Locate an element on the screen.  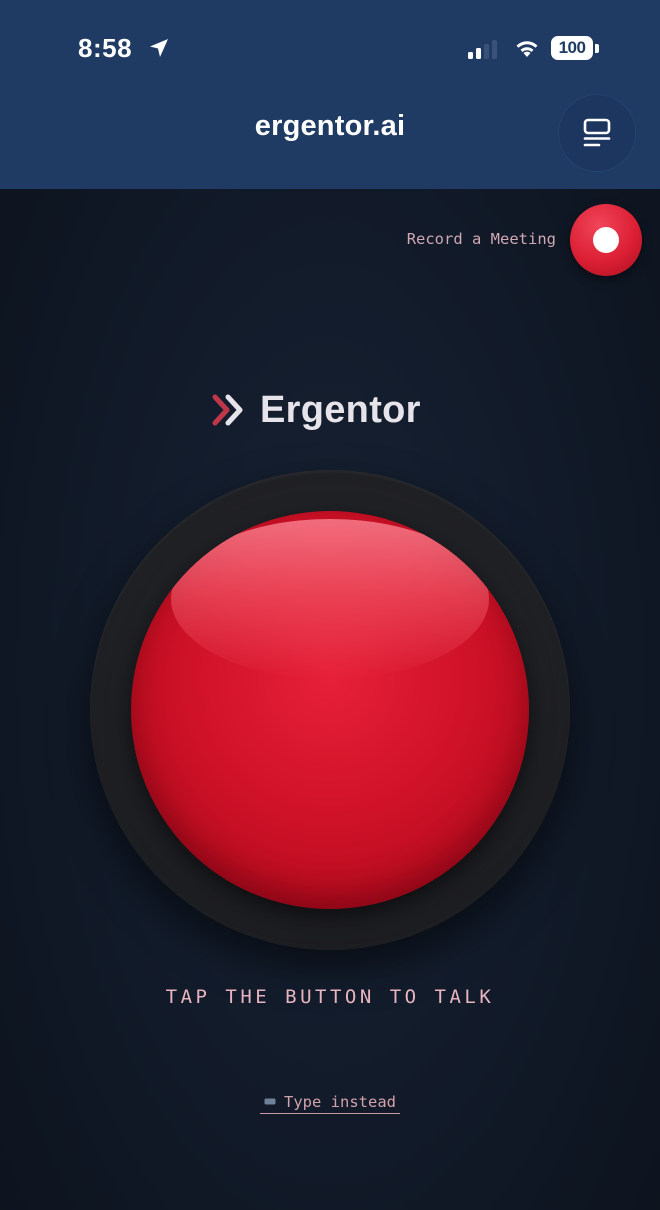
brand-logo: Ergentor is located at coordinates (315, 410).